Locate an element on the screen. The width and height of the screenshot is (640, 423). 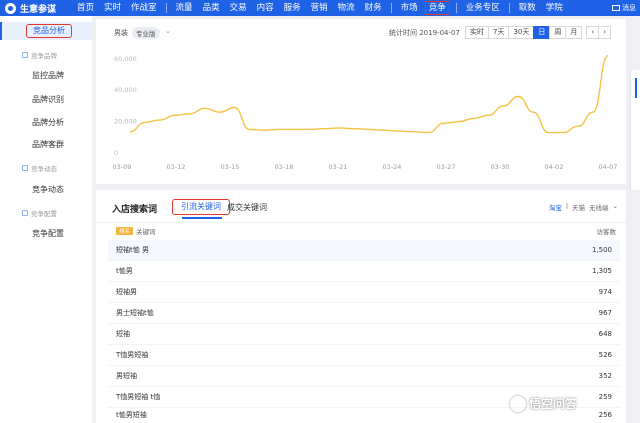
x-tick-label: 03-12 is located at coordinates (176, 167).